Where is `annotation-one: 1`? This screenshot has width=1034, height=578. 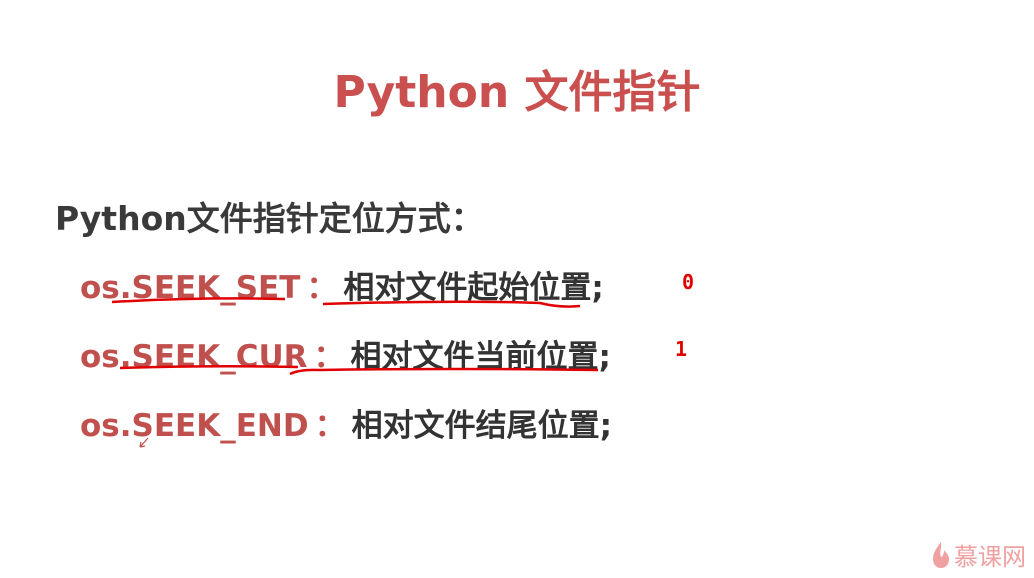
annotation-one: 1 is located at coordinates (681, 349).